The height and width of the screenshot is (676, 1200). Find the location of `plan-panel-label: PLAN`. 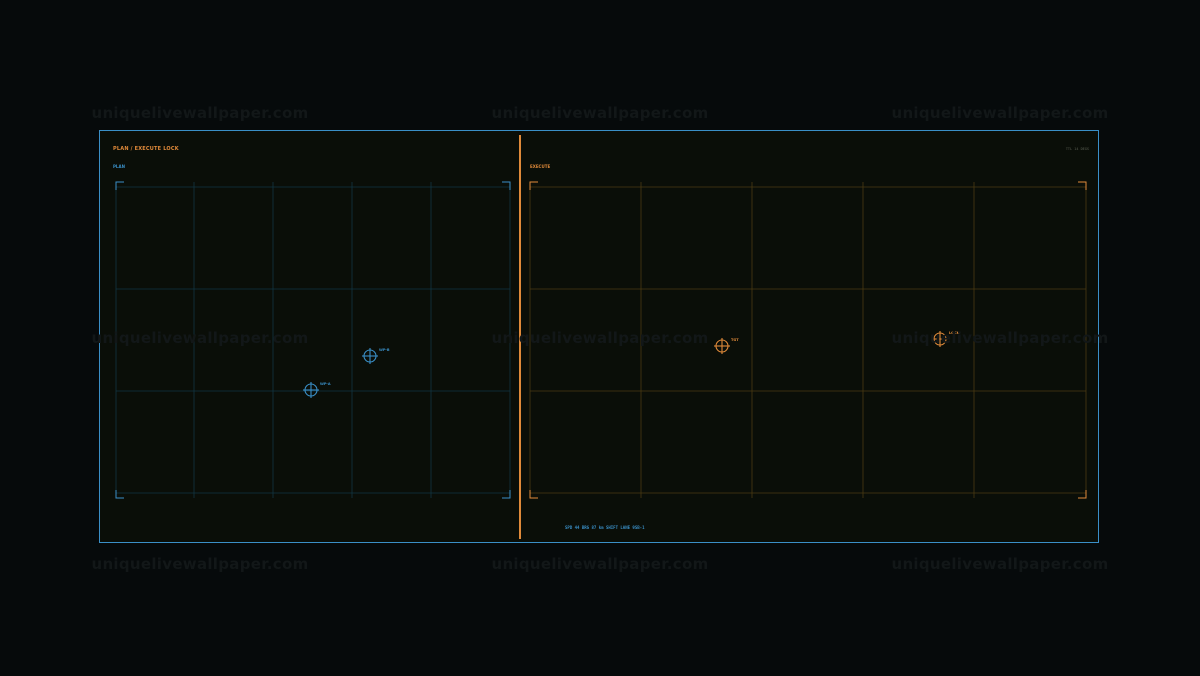

plan-panel-label: PLAN is located at coordinates (119, 166).